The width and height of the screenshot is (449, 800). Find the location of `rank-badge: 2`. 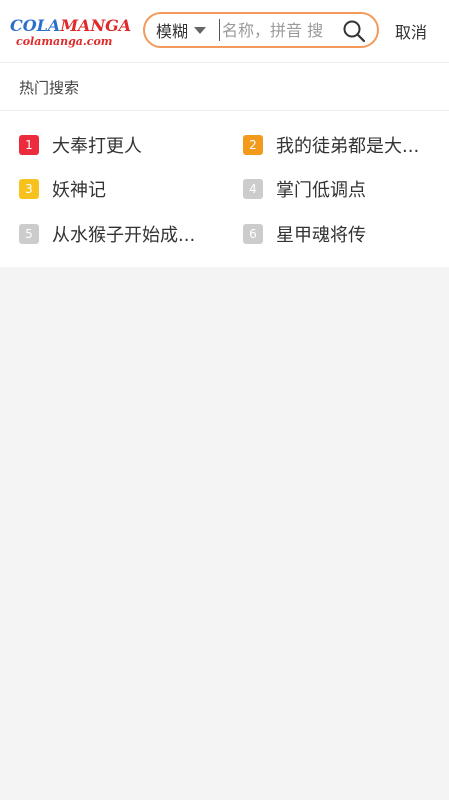

rank-badge: 2 is located at coordinates (253, 145).